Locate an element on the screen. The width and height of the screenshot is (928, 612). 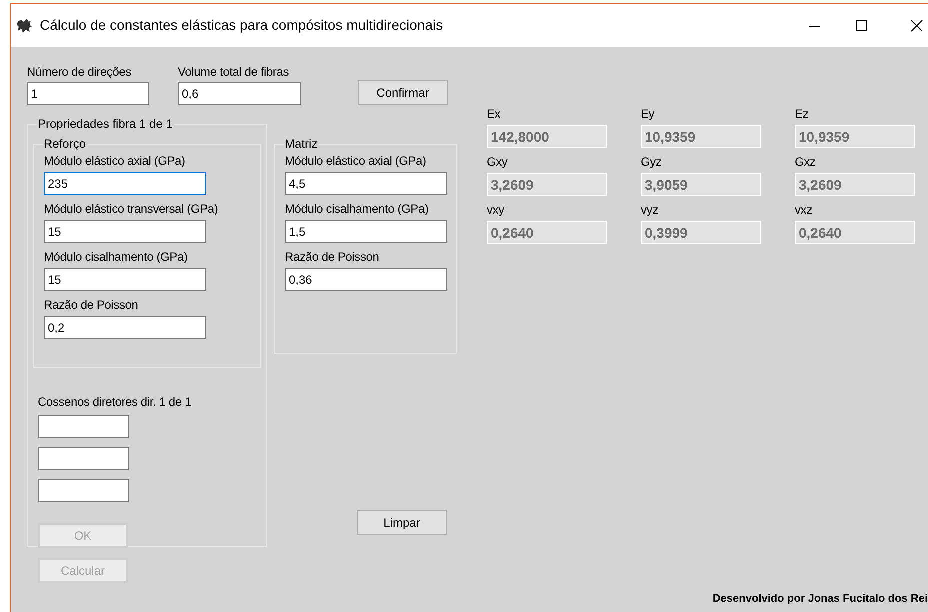
group-title: Propriedades fibra 1 de 1 is located at coordinates (105, 124).